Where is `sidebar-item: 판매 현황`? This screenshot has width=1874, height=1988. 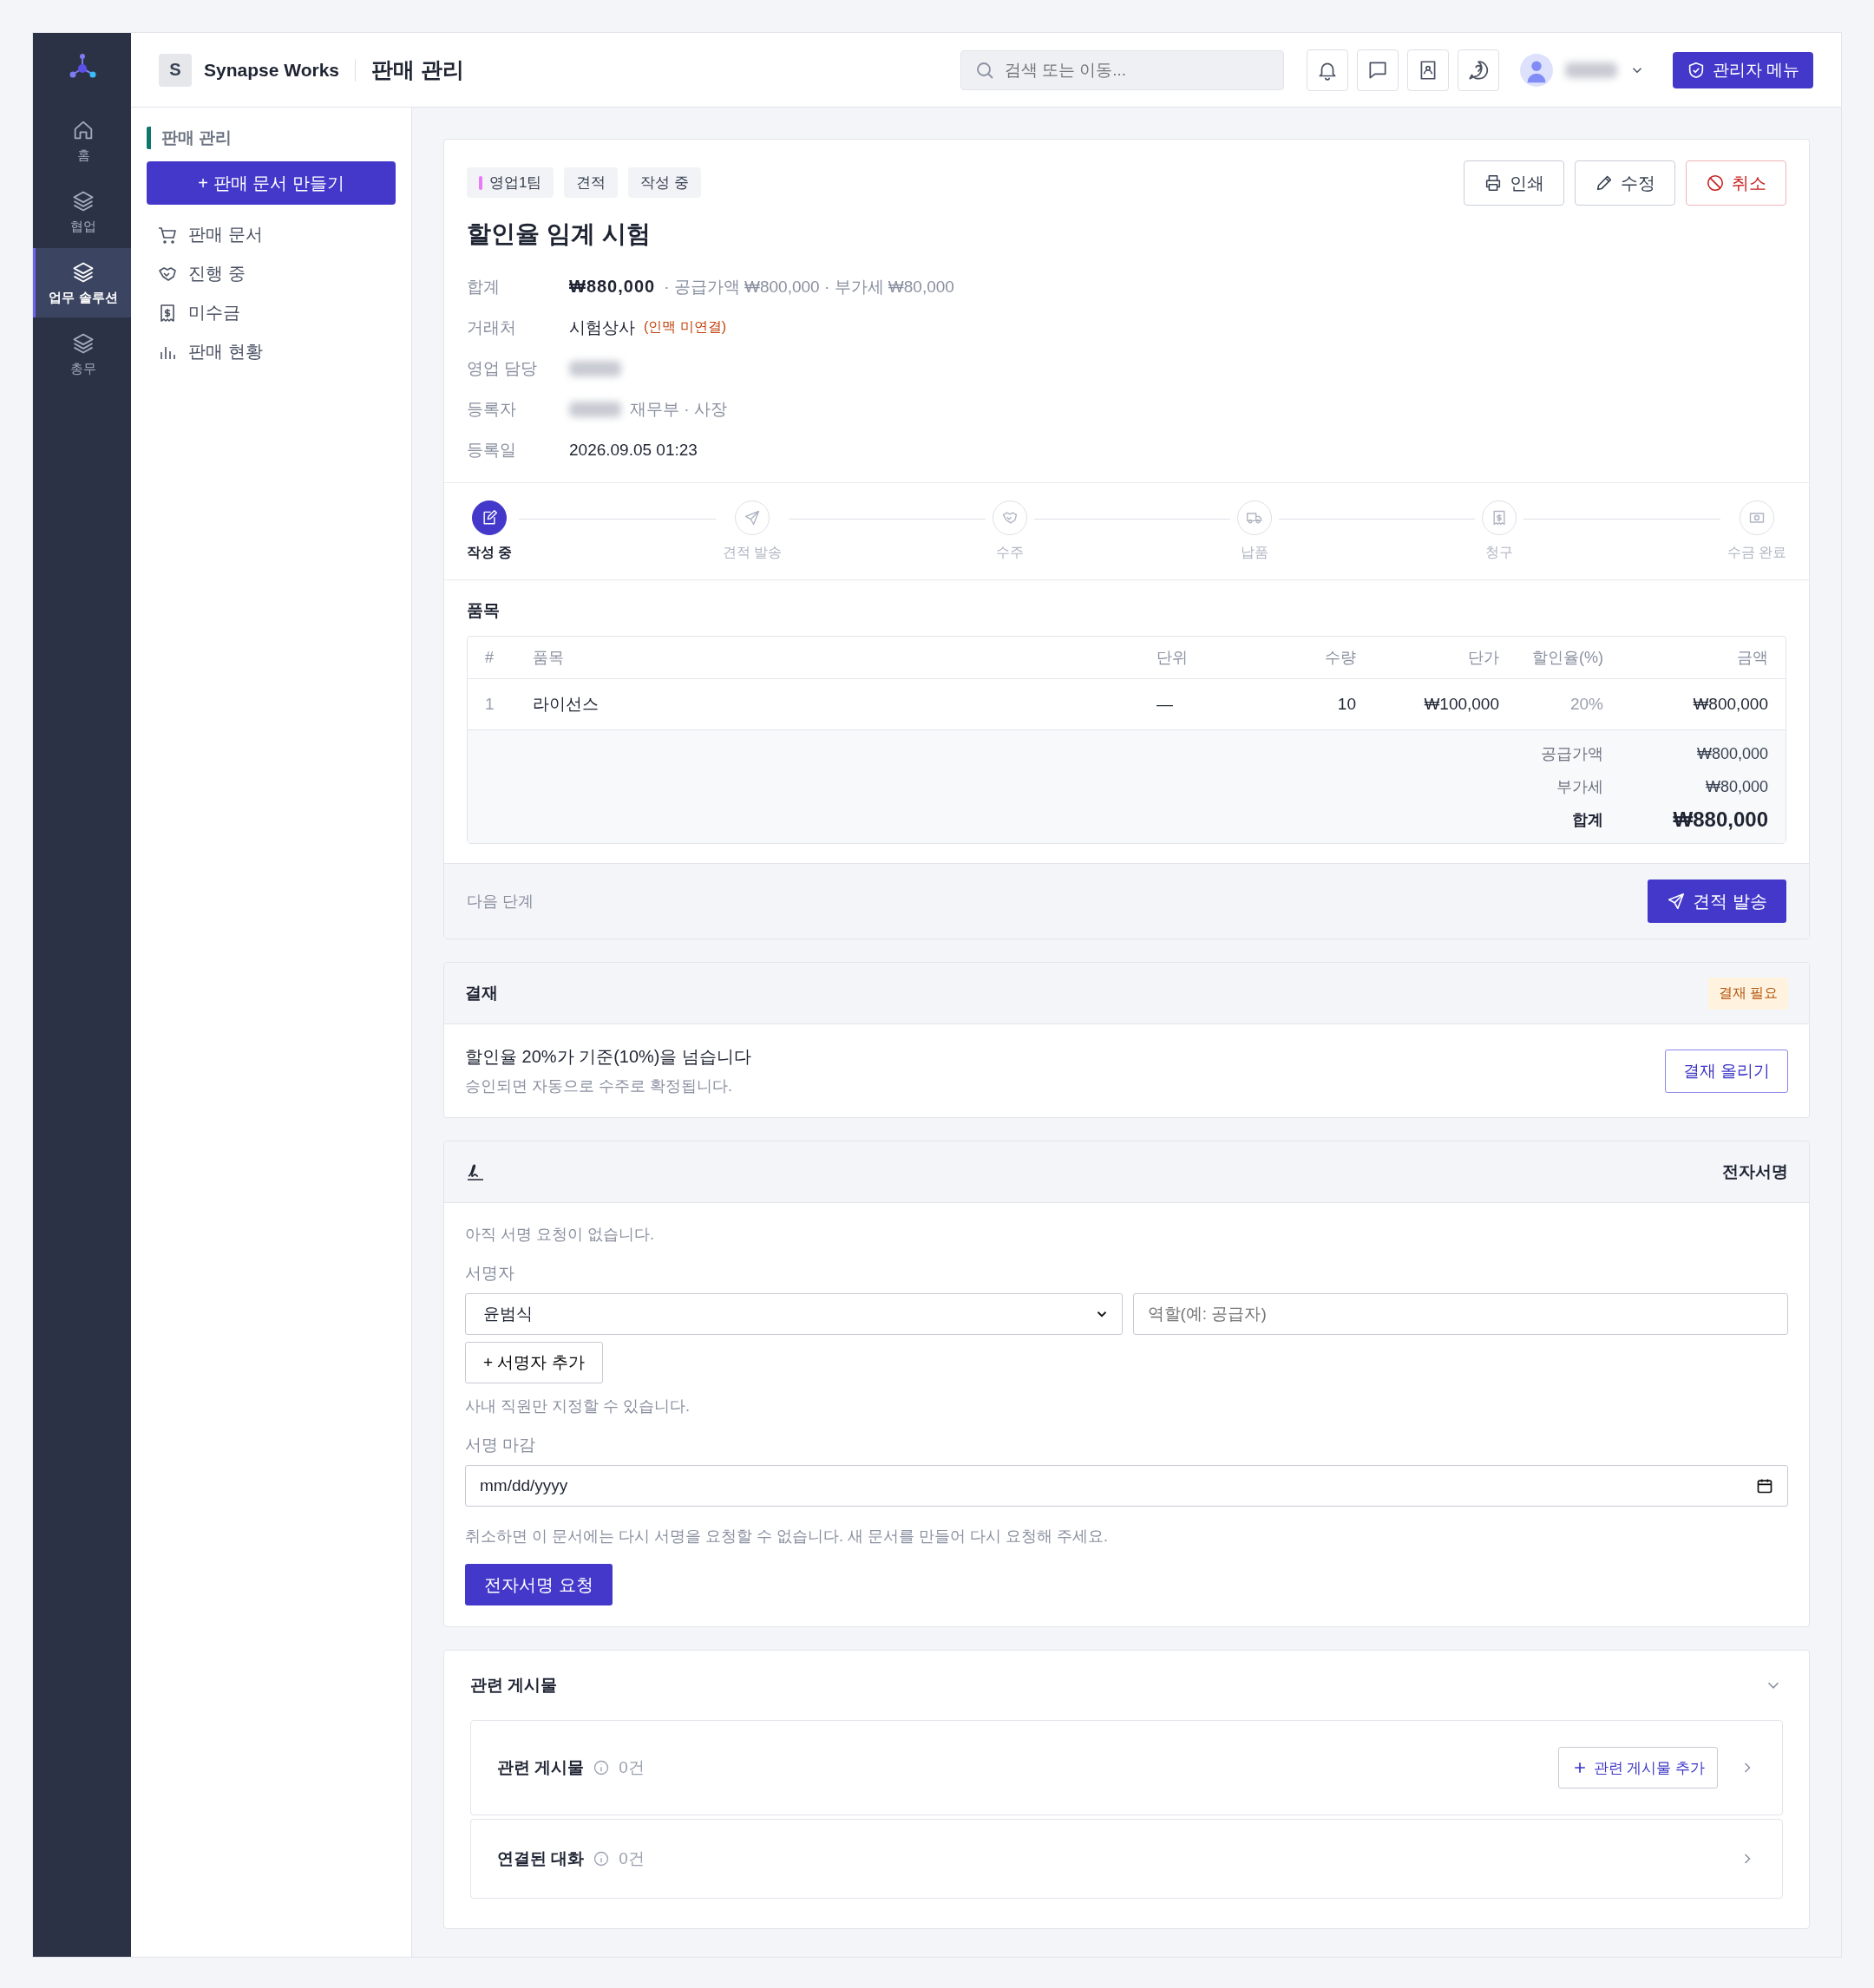 sidebar-item: 판매 현황 is located at coordinates (271, 351).